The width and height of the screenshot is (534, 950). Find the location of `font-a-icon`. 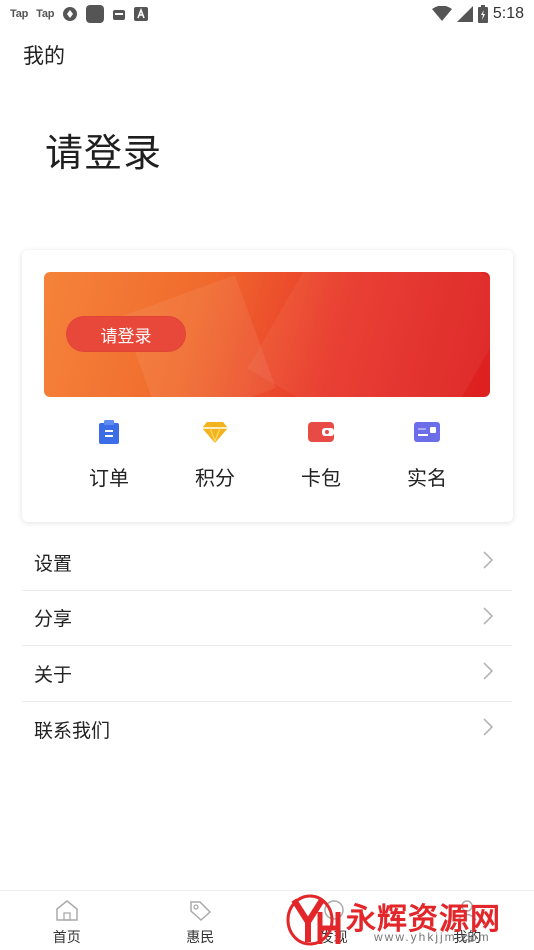

font-a-icon is located at coordinates (141, 14).